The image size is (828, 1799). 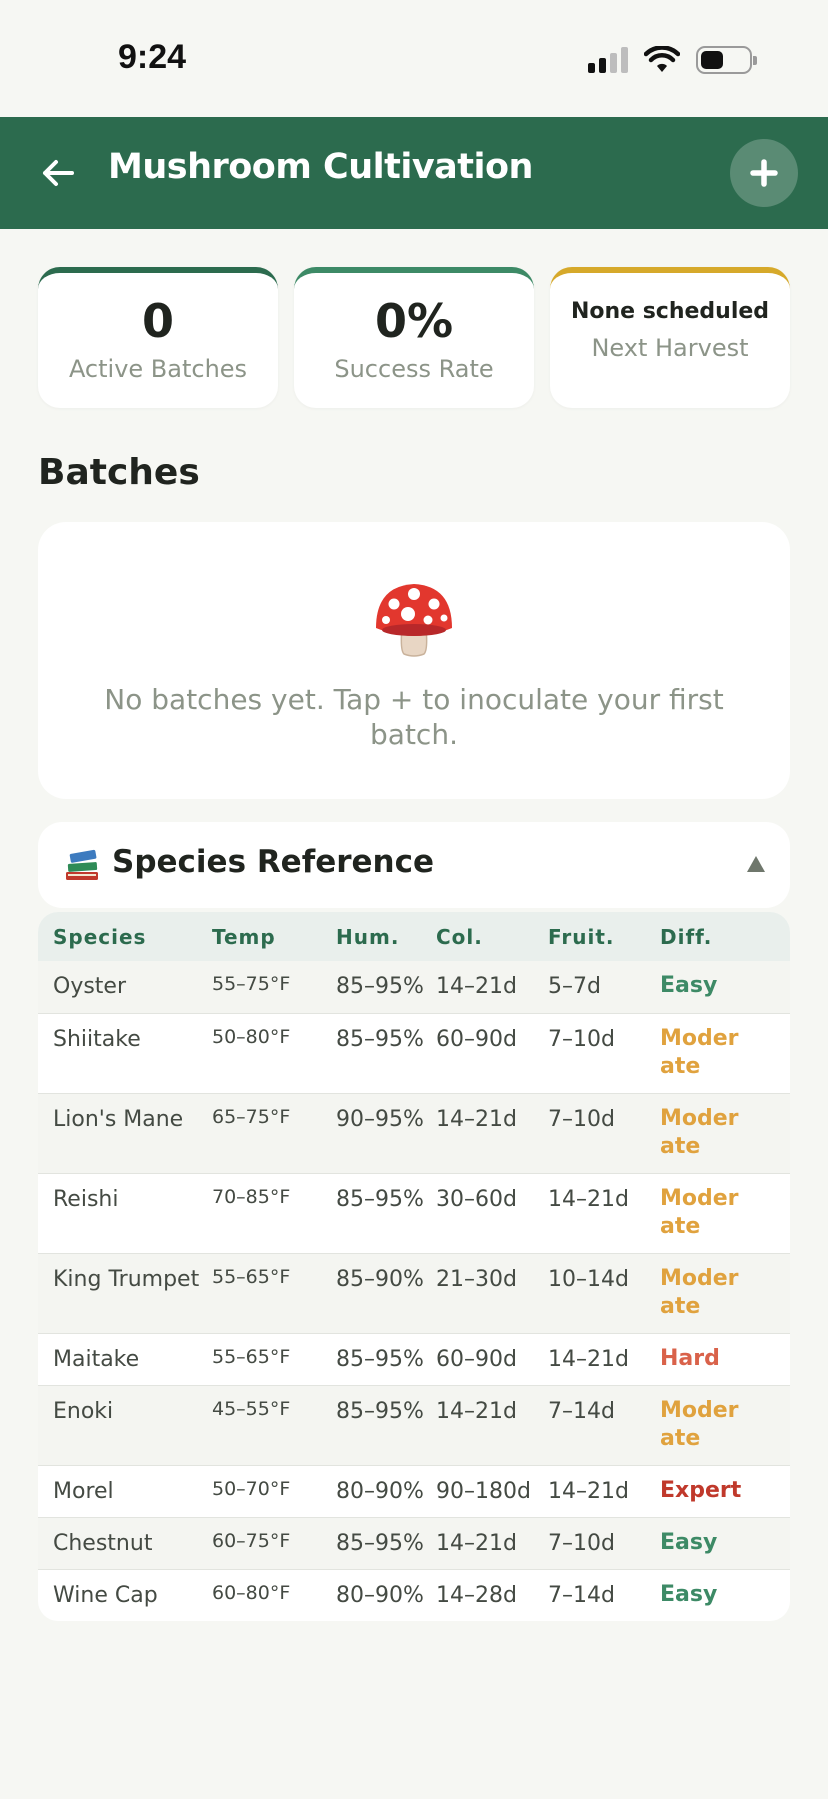 What do you see at coordinates (96, 1359) in the screenshot?
I see `cell-species: Maitake` at bounding box center [96, 1359].